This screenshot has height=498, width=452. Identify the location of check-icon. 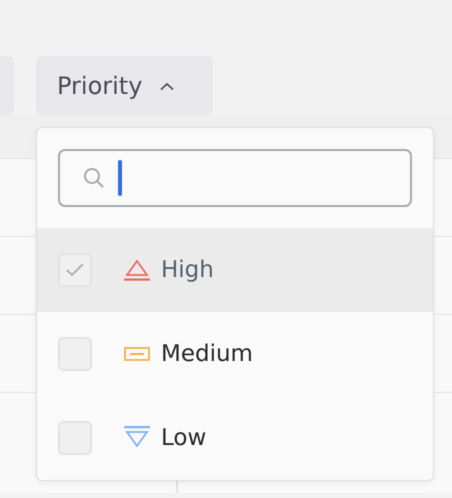
(75, 270).